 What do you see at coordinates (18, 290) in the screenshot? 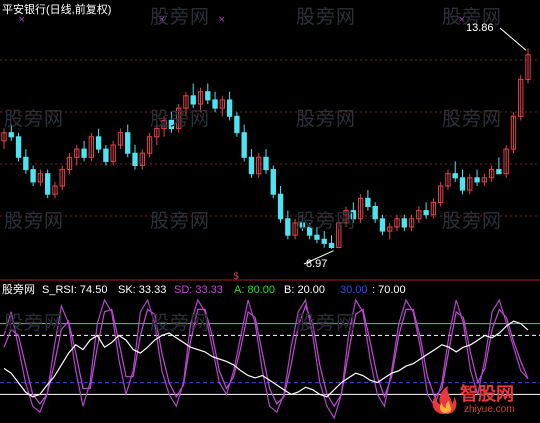
I see `indicator-name: 股旁网` at bounding box center [18, 290].